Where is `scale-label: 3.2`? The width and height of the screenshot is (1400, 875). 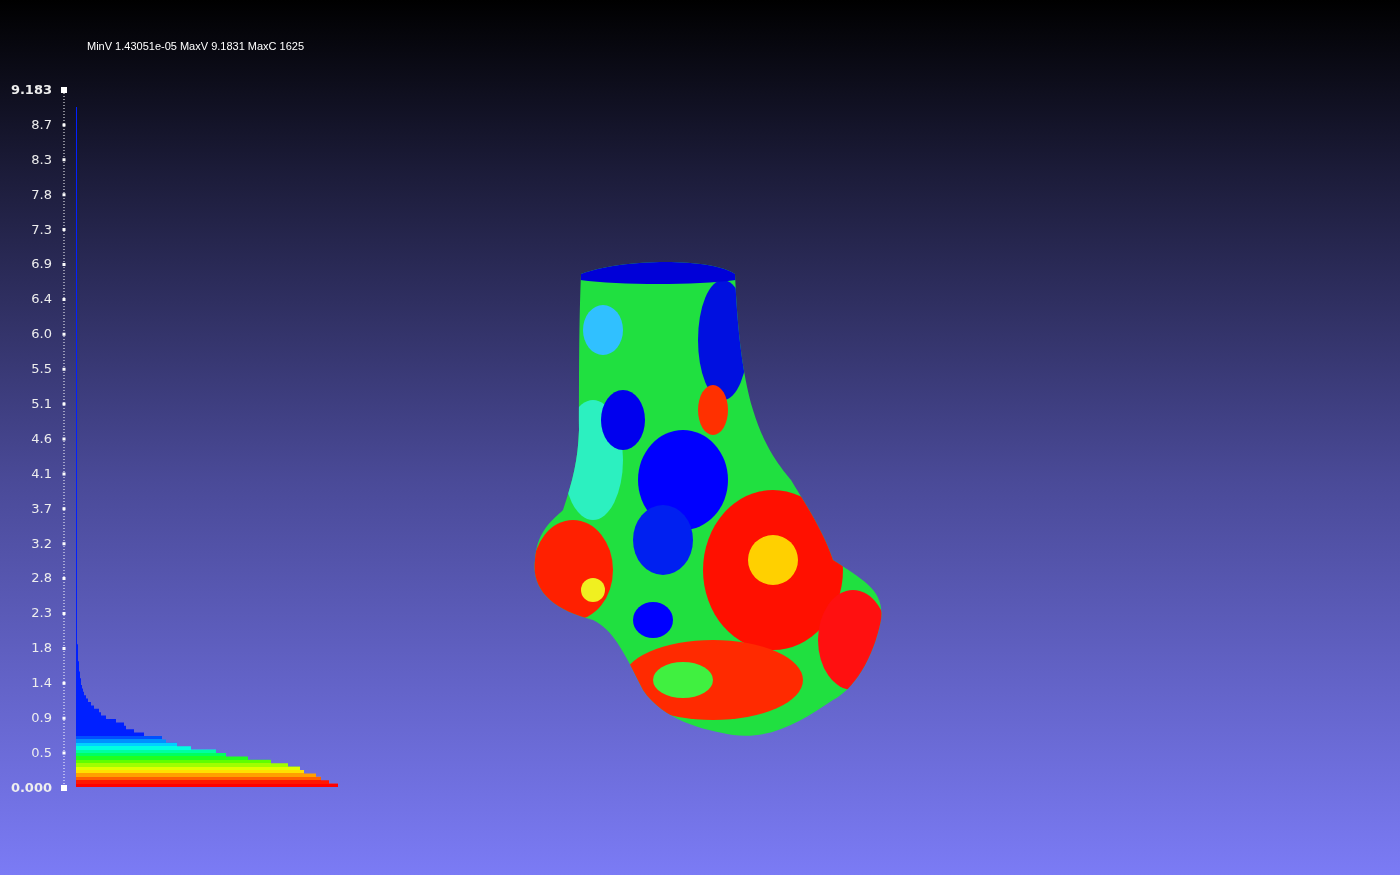
scale-label: 3.2 is located at coordinates (41, 543).